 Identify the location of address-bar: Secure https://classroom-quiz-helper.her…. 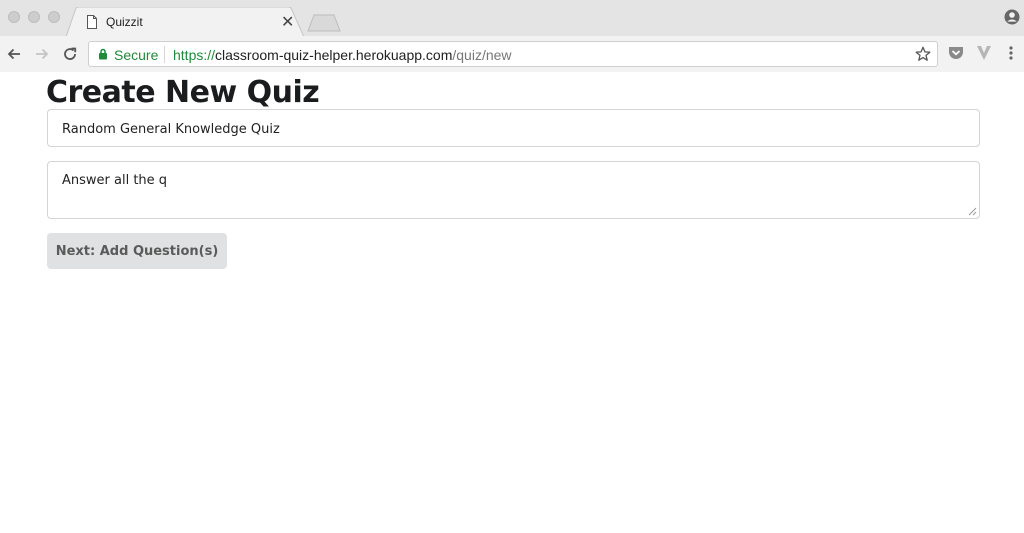
(513, 54).